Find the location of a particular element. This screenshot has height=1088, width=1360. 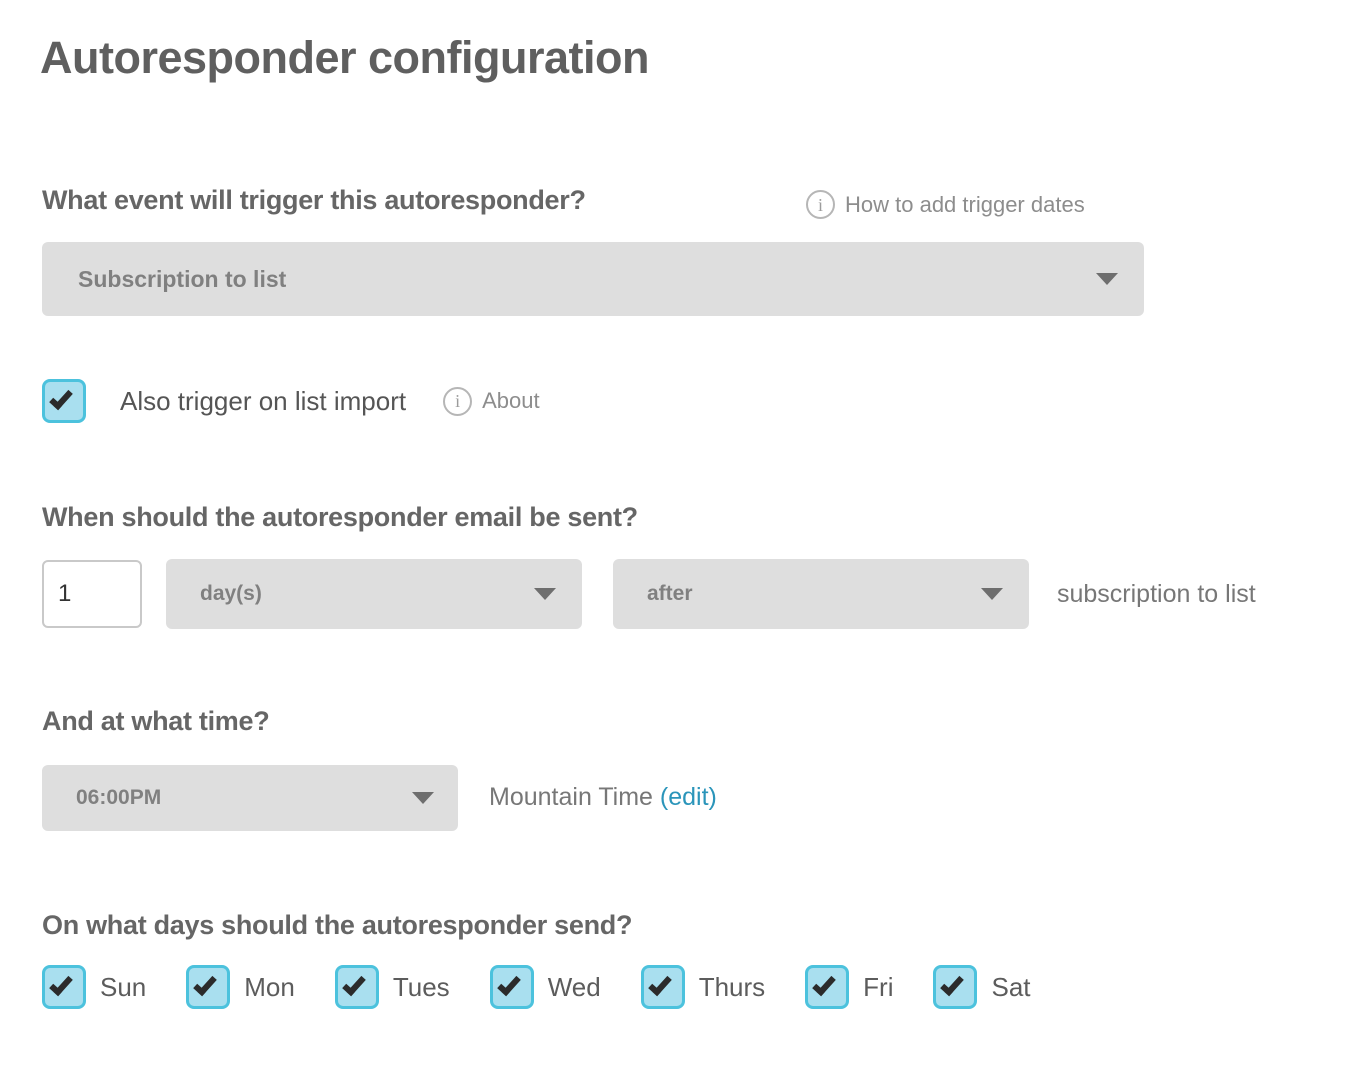

trigger-help-link: How to add trigger dates is located at coordinates (945, 204).